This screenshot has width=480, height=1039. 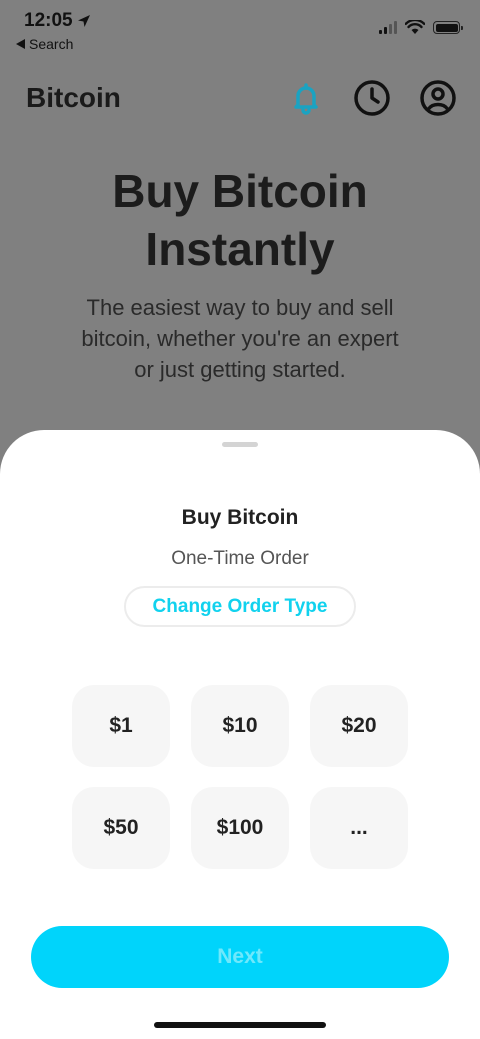 I want to click on clock-icon, so click(x=372, y=98).